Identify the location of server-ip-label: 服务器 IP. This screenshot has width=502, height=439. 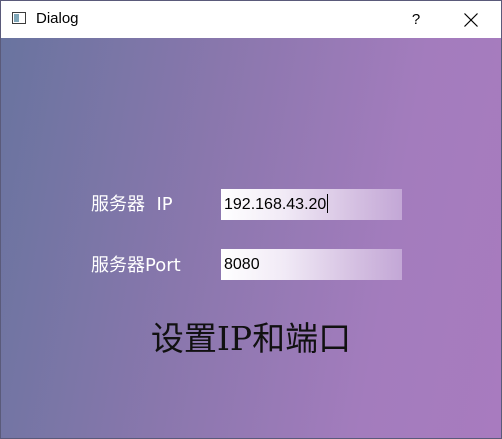
(132, 204).